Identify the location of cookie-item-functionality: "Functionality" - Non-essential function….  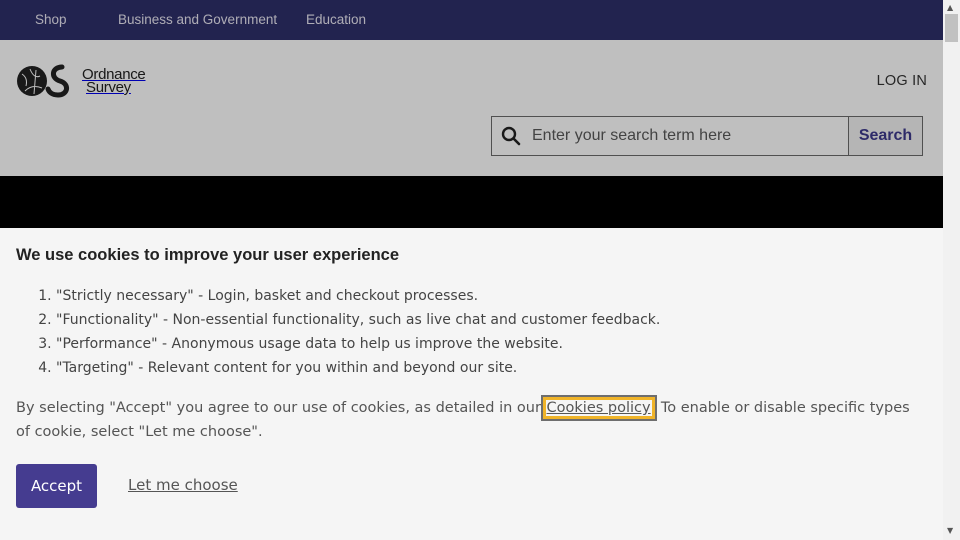
(358, 320).